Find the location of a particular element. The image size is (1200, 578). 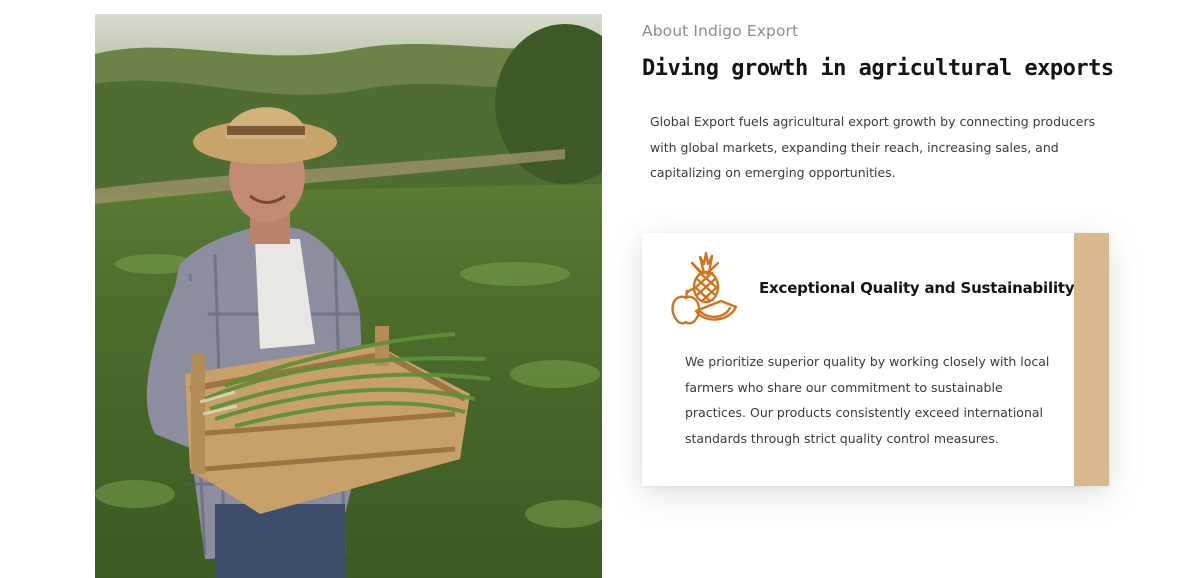

section-headline: Diving growth in agricultural exports is located at coordinates (878, 68).